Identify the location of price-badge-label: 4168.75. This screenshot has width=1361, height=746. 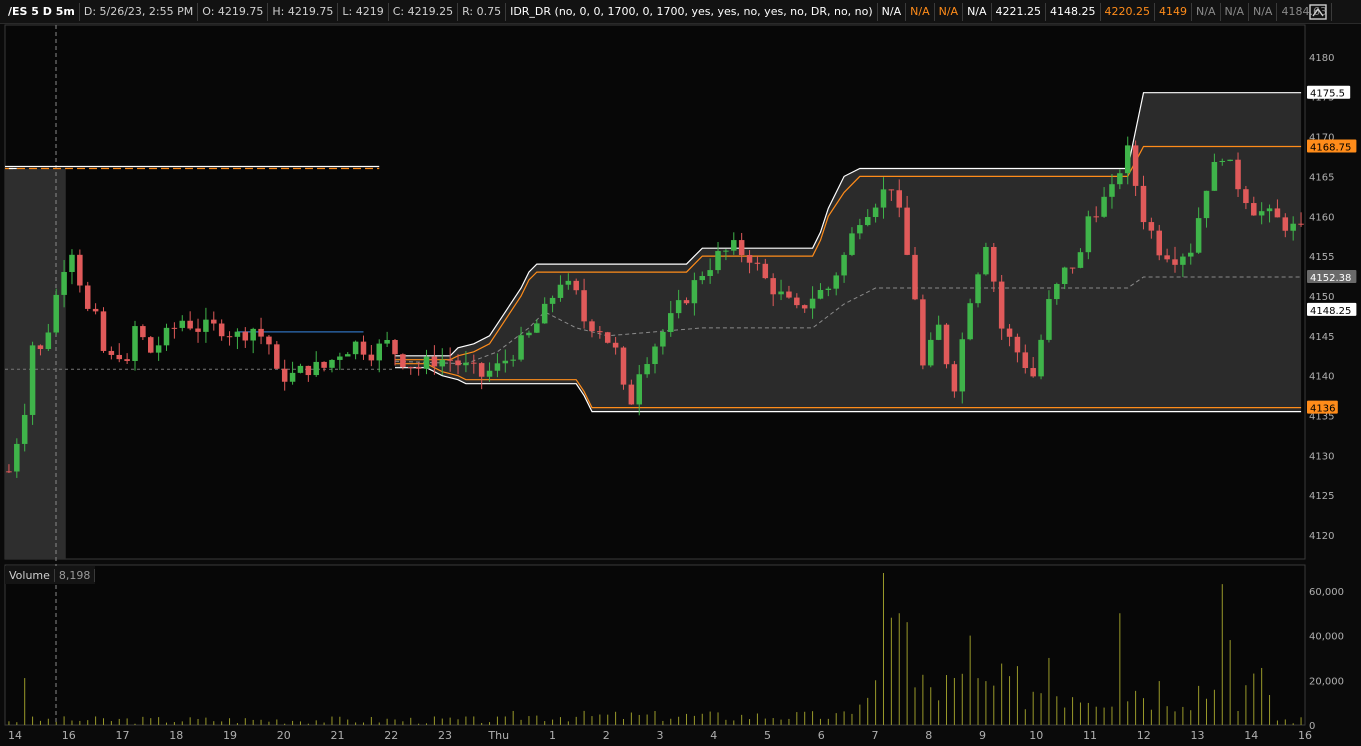
(1330, 148).